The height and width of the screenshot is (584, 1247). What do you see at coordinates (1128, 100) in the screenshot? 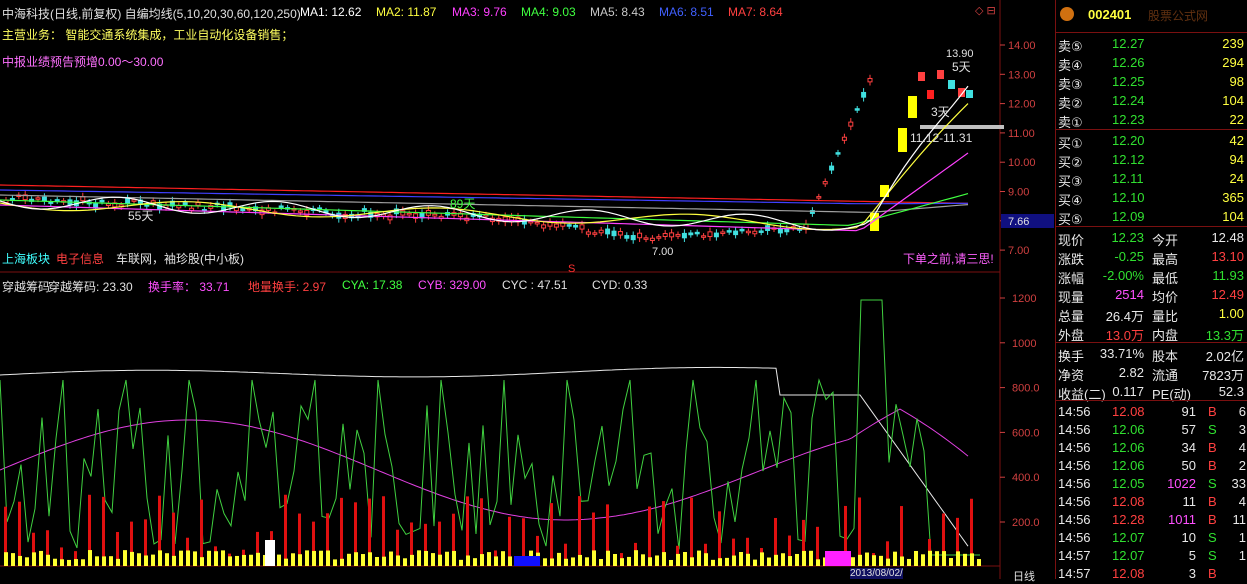
I see `order-price: 12.24` at bounding box center [1128, 100].